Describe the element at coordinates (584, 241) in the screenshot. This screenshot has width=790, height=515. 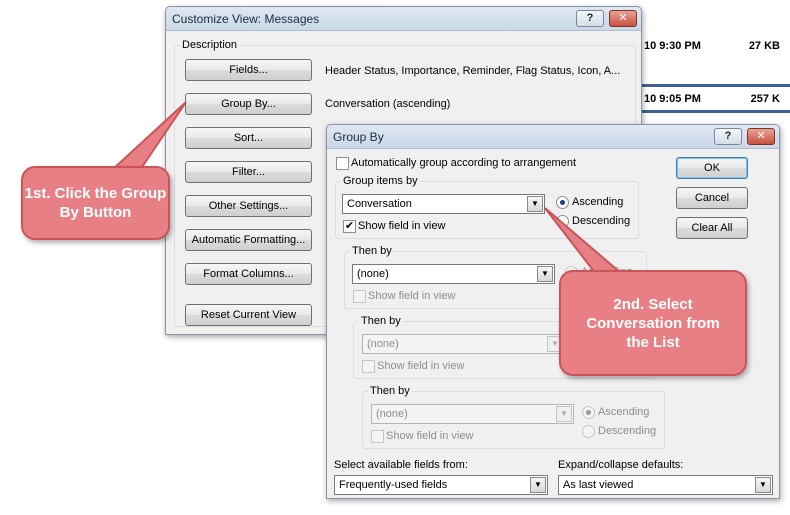
I see `callout-2-pointer` at that location.